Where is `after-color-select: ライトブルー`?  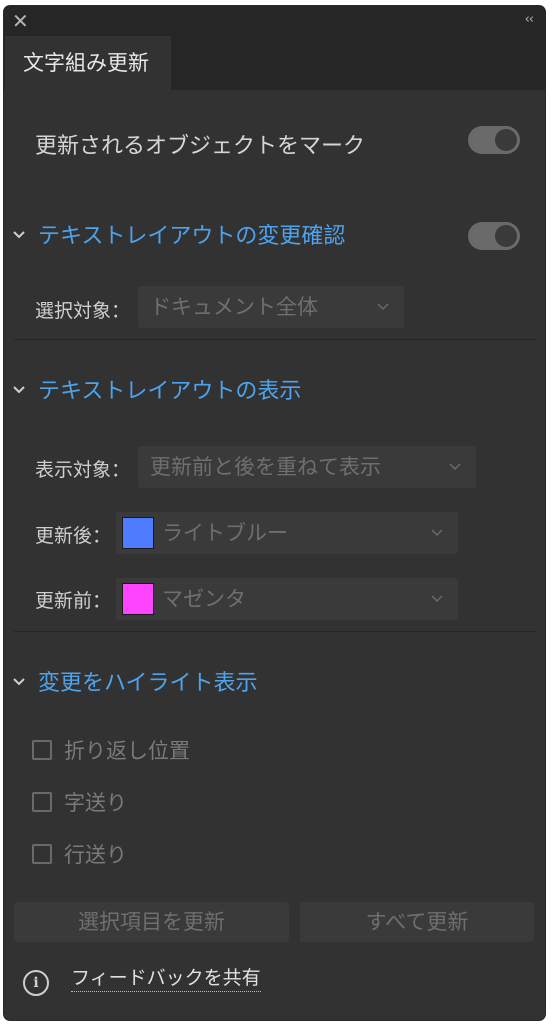 after-color-select: ライトブルー is located at coordinates (287, 533).